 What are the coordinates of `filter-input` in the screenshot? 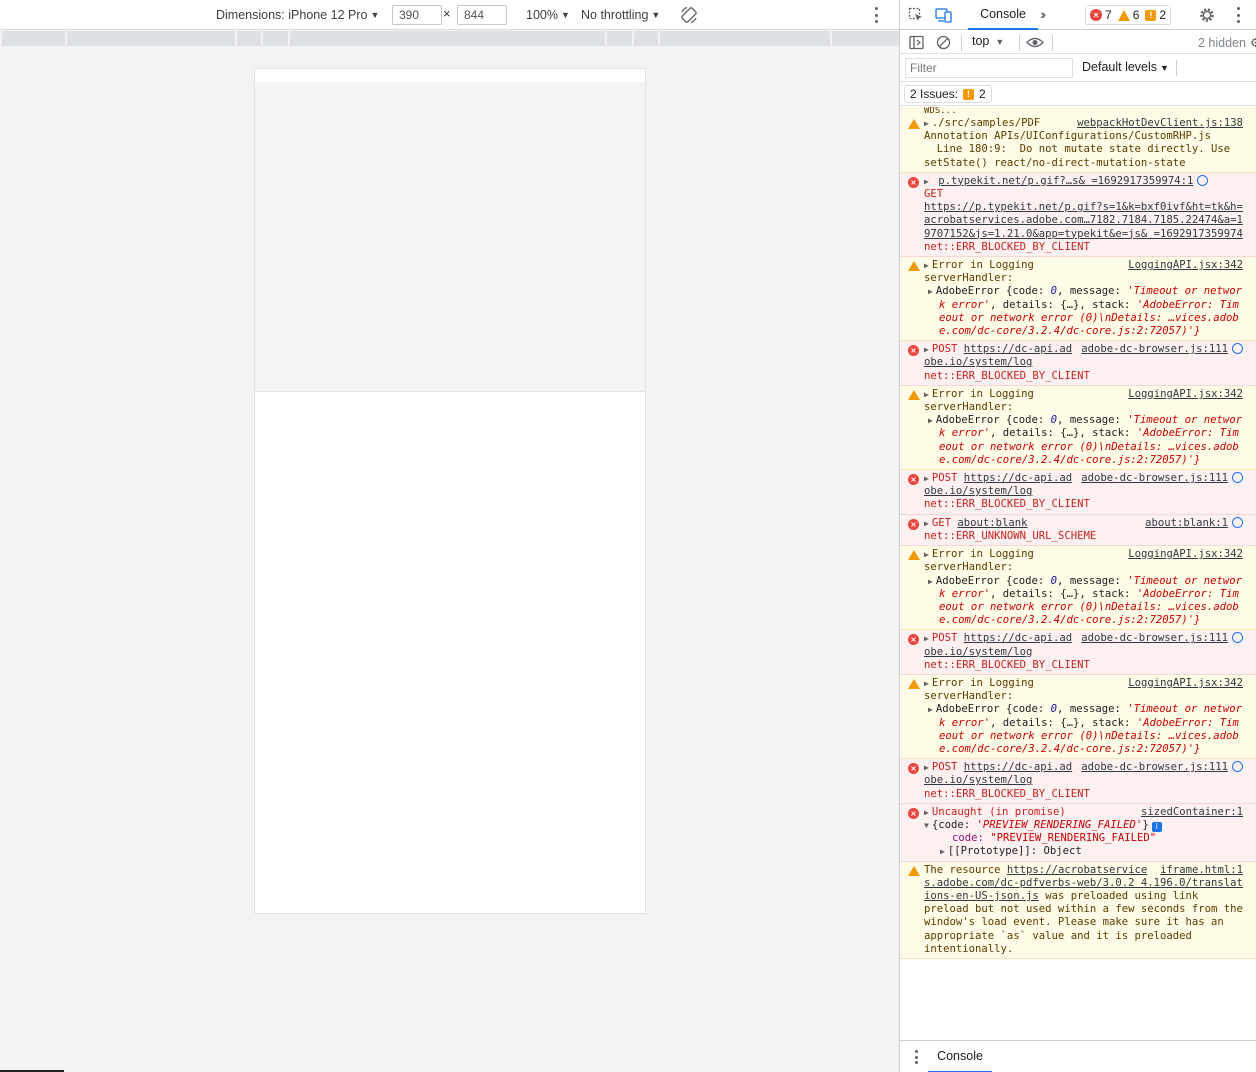 It's located at (989, 68).